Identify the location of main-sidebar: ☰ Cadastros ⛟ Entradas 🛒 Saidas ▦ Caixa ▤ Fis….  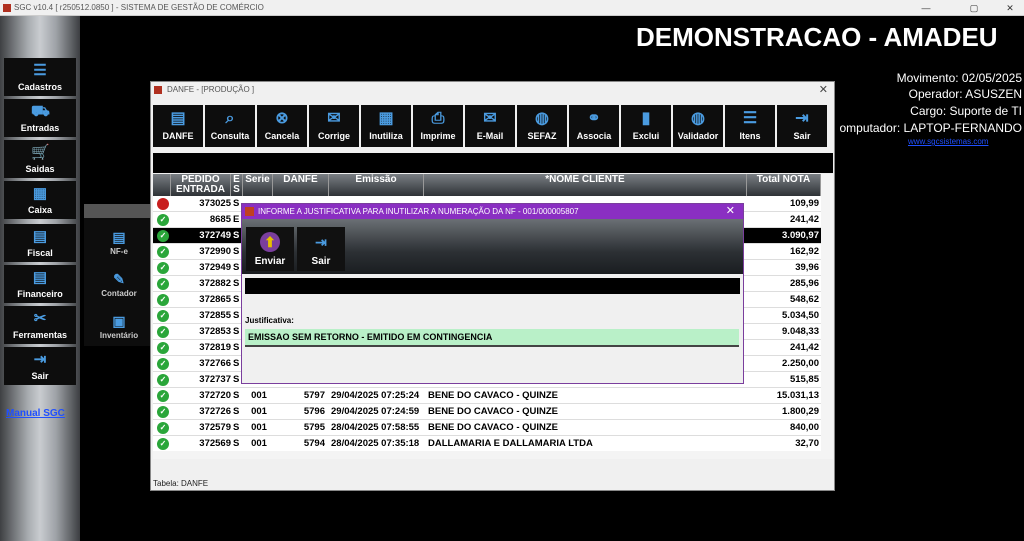
(40, 278).